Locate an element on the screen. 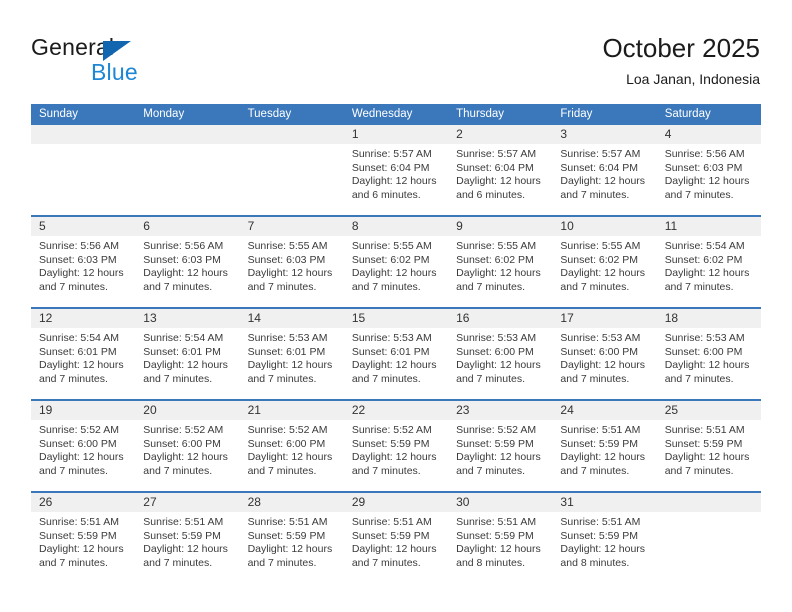  brand-name-general: General is located at coordinates (73, 47).